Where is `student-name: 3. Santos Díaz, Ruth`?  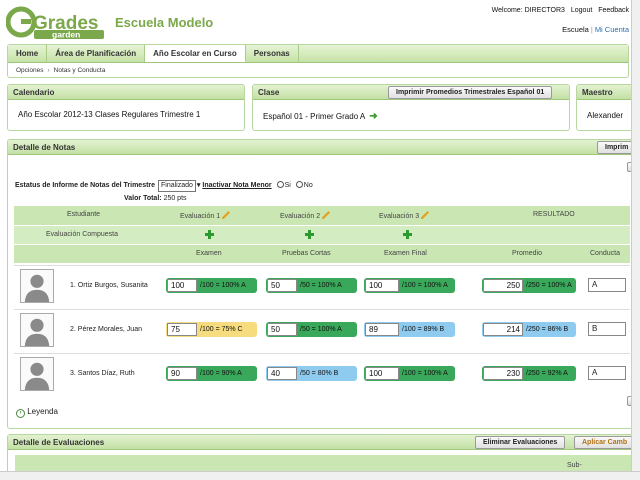 student-name: 3. Santos Díaz, Ruth is located at coordinates (102, 373).